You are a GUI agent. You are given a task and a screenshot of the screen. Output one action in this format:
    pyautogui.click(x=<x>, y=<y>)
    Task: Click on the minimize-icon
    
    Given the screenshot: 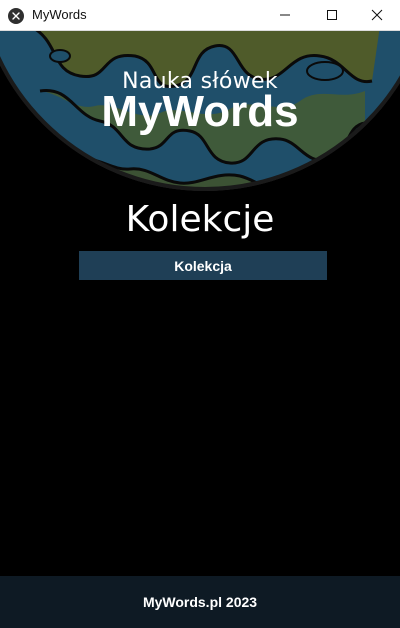 What is the action you would take?
    pyautogui.click(x=285, y=15)
    